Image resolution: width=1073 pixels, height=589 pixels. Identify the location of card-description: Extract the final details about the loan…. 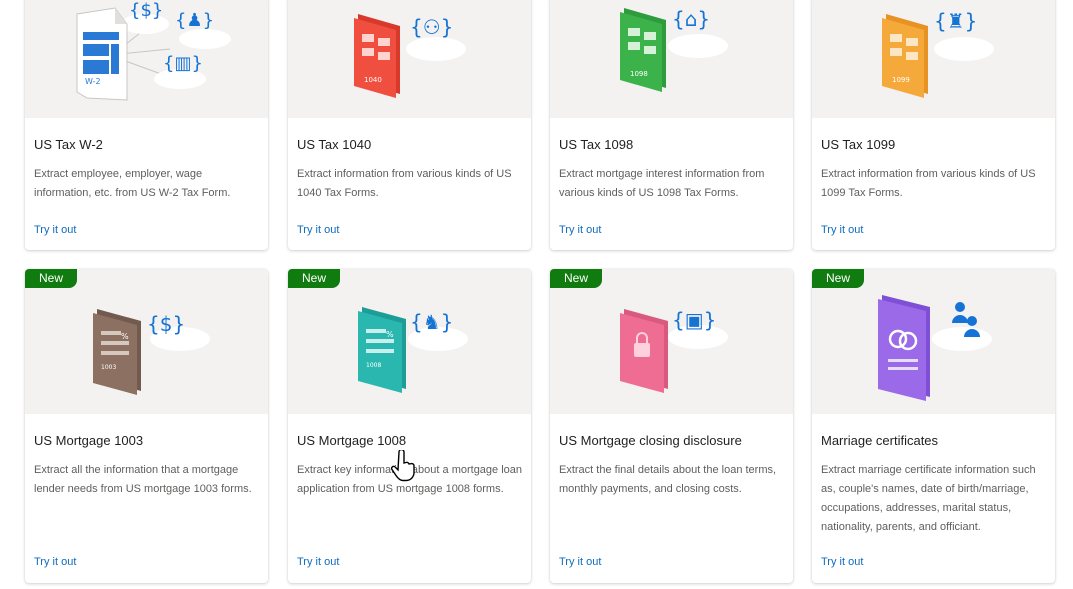
(668, 479).